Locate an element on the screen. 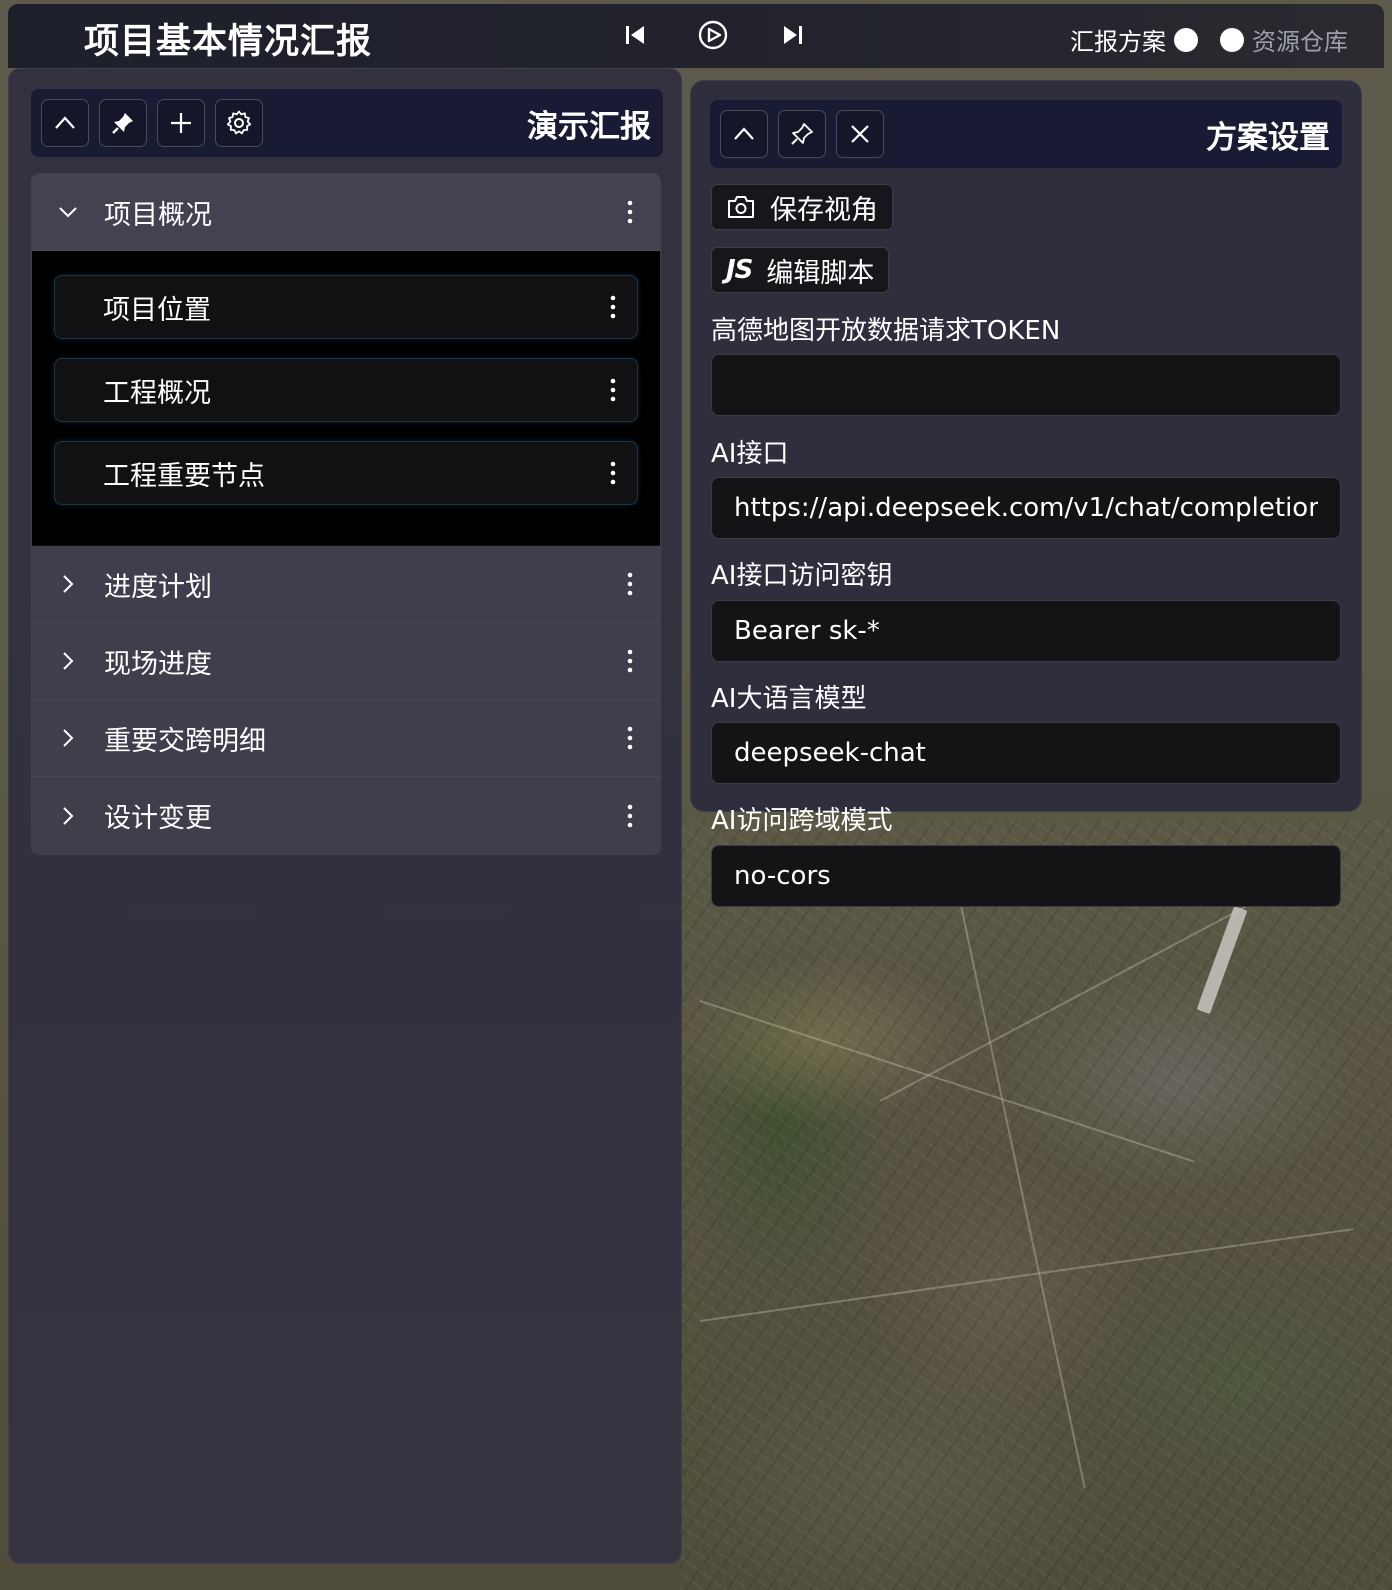 The image size is (1392, 1590). scheme-settings-title: 方案设置 is located at coordinates (1268, 137).